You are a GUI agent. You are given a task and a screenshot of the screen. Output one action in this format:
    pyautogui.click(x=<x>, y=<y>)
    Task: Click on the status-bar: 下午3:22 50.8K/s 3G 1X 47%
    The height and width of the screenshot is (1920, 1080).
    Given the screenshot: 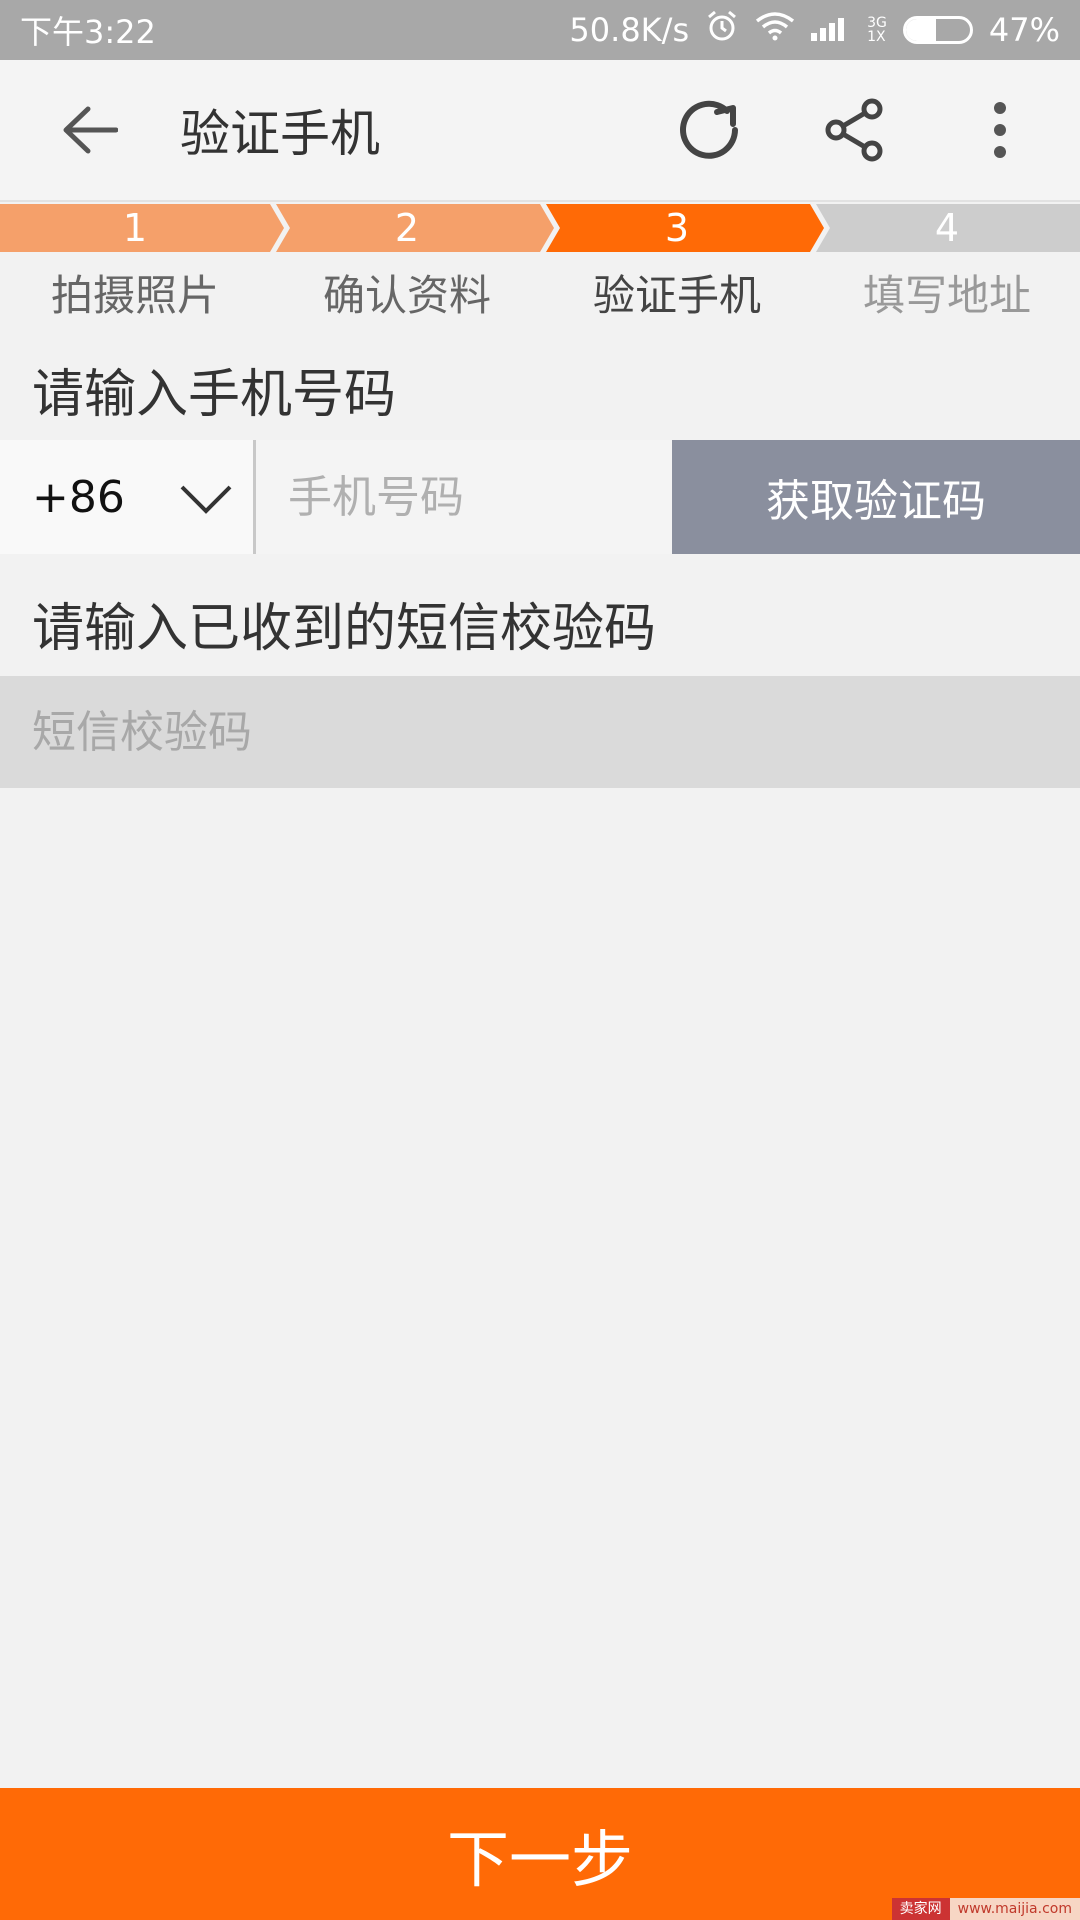 What is the action you would take?
    pyautogui.click(x=540, y=30)
    